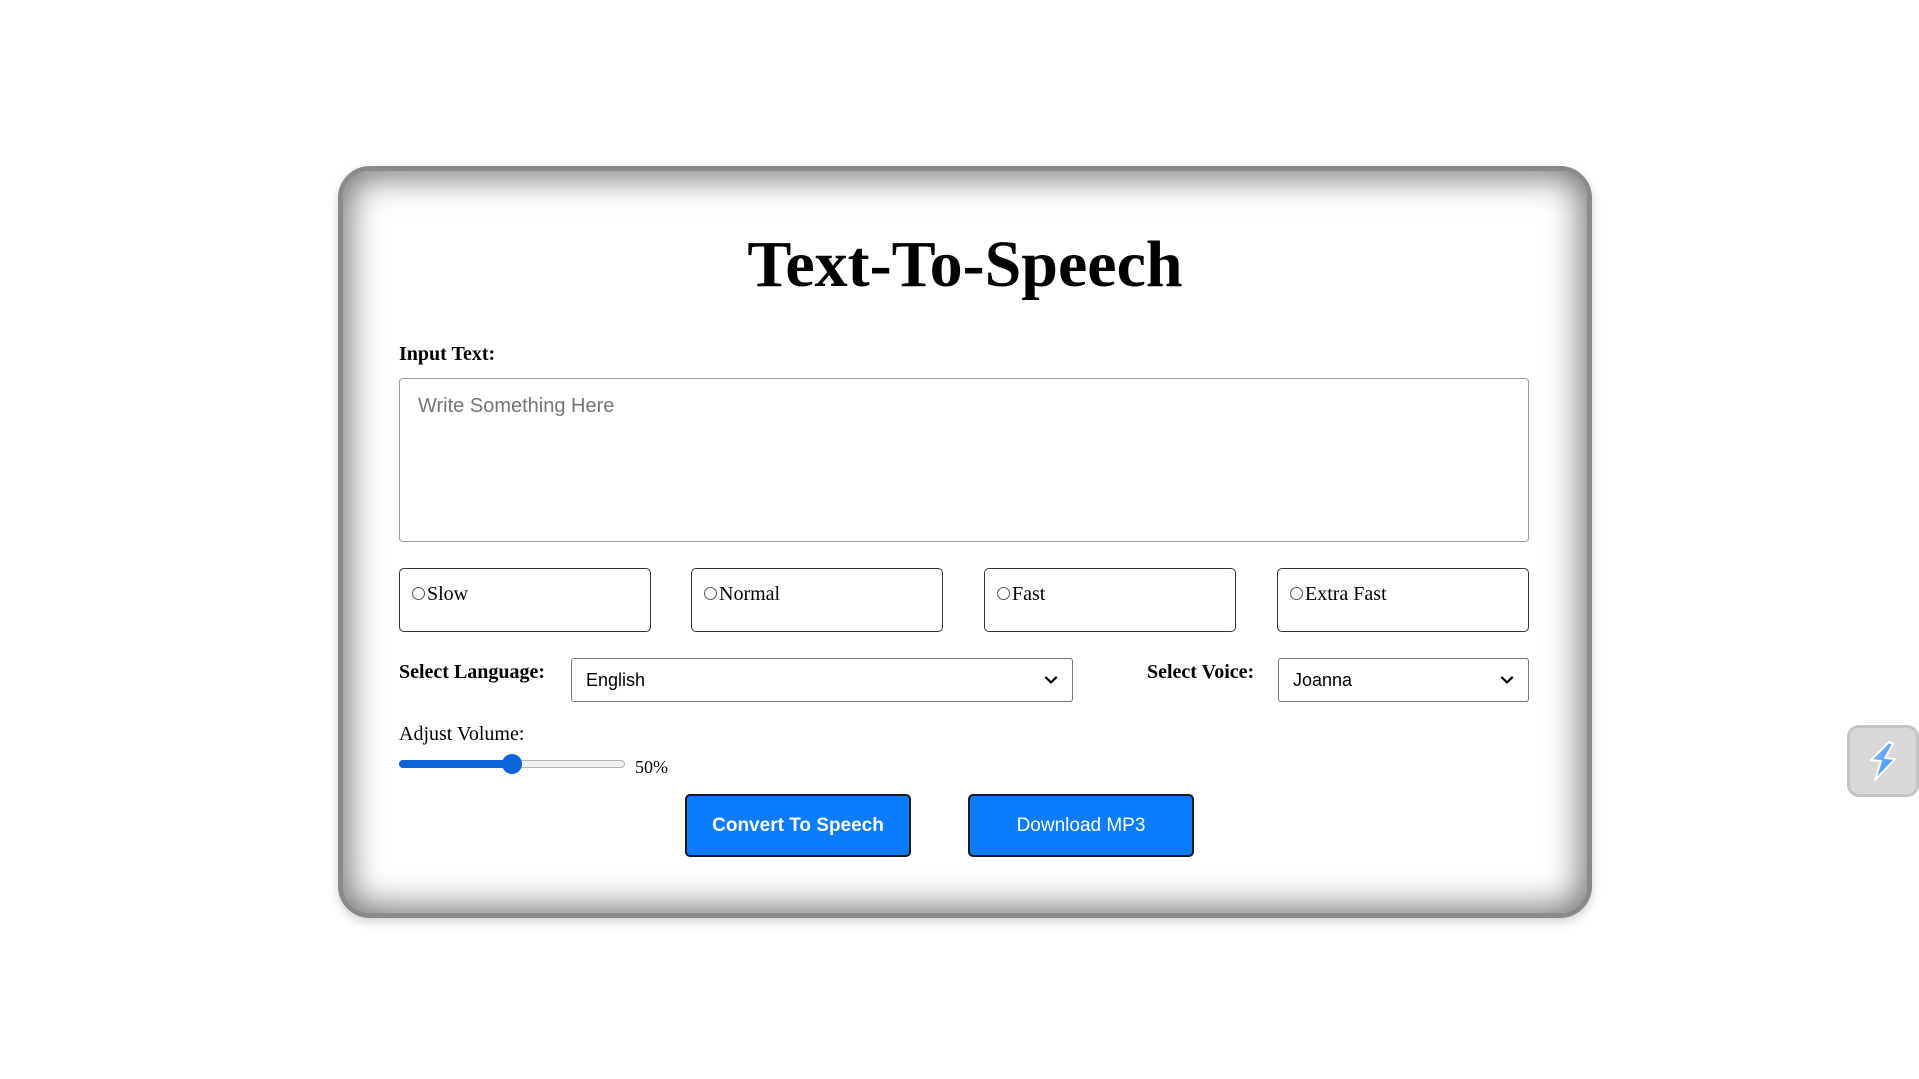 The image size is (1919, 1079). I want to click on slider-thumb, so click(512, 764).